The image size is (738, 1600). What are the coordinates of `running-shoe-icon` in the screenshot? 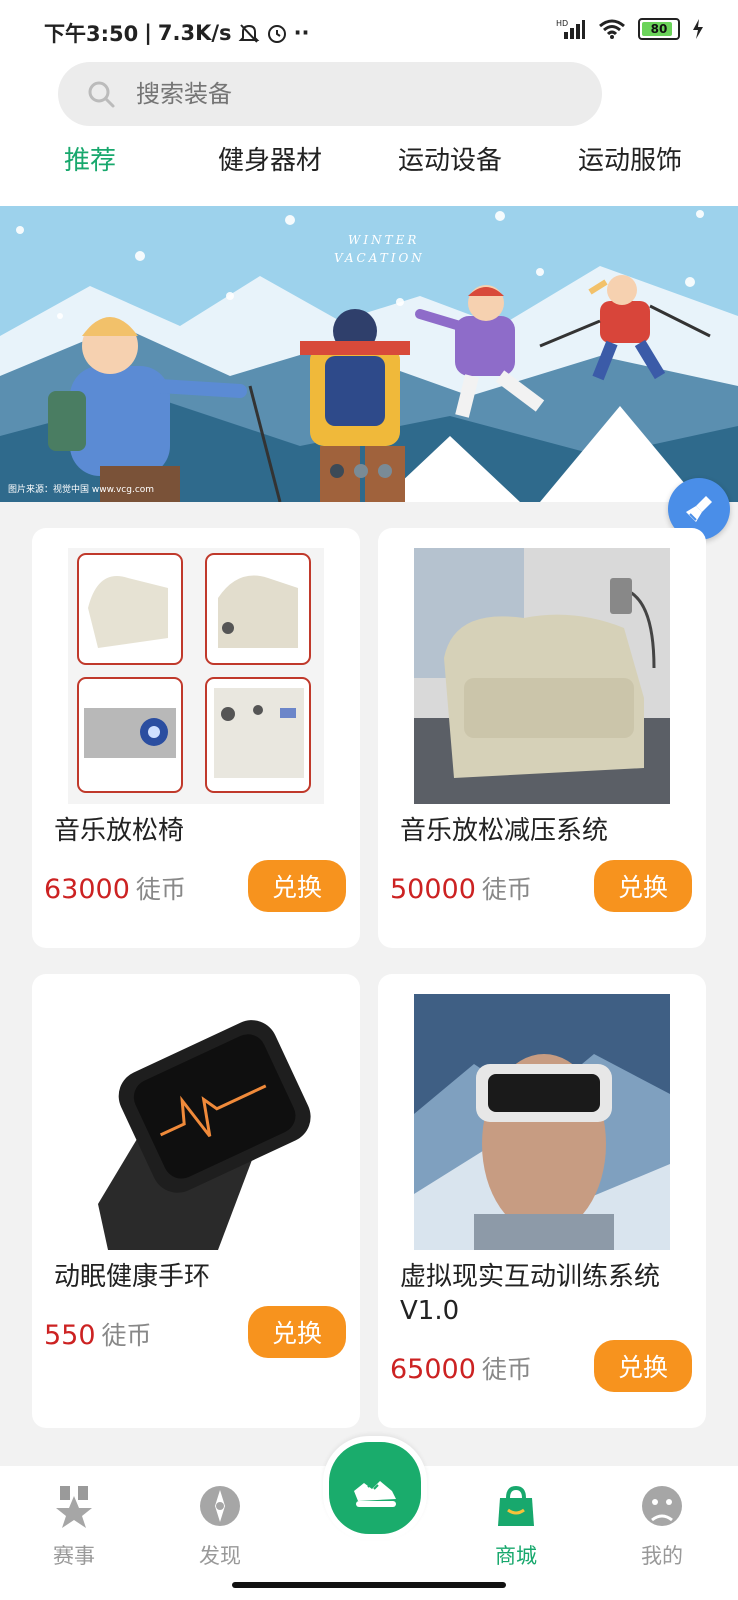 It's located at (375, 1494).